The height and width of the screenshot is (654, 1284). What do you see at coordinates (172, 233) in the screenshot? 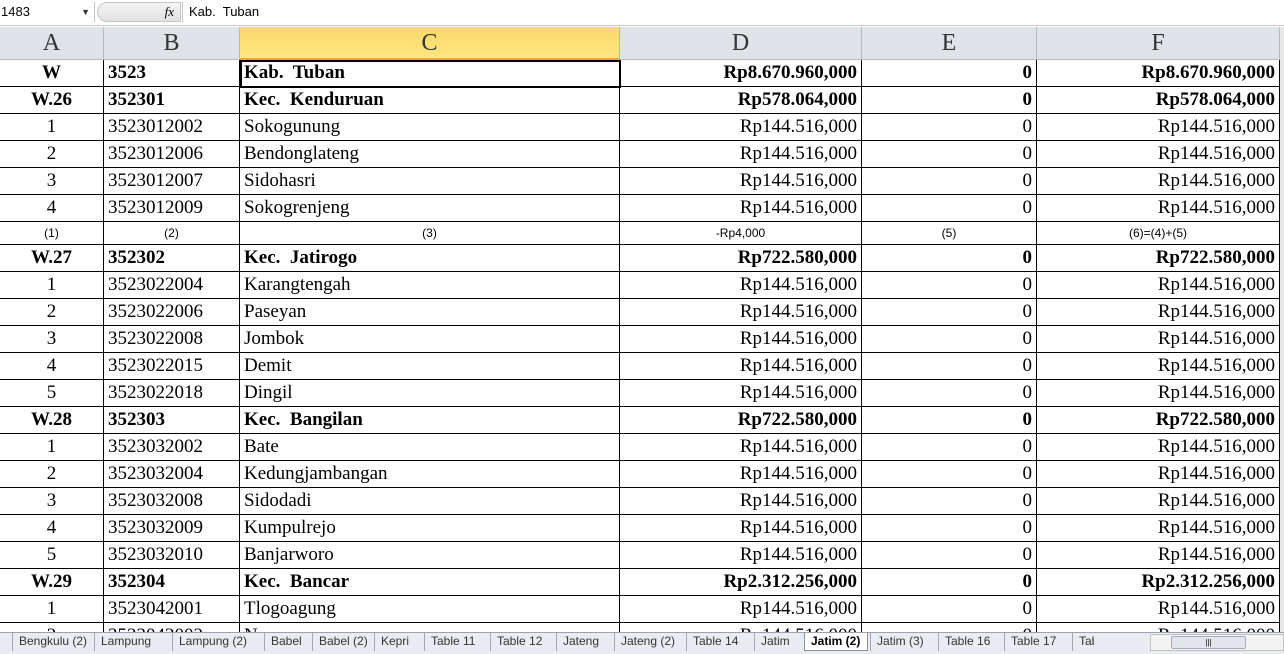
I see `cell-b: (2)` at bounding box center [172, 233].